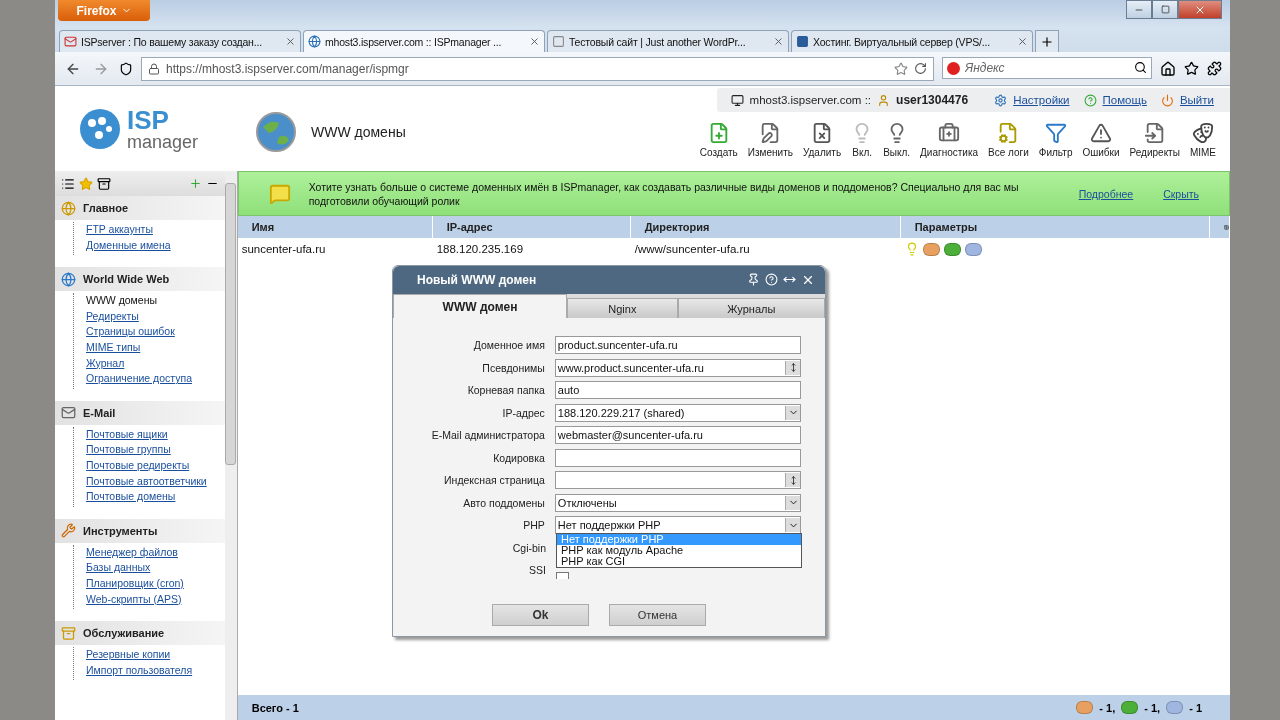  Describe the element at coordinates (140, 412) in the screenshot. I see `group-header: E-Mail` at that location.